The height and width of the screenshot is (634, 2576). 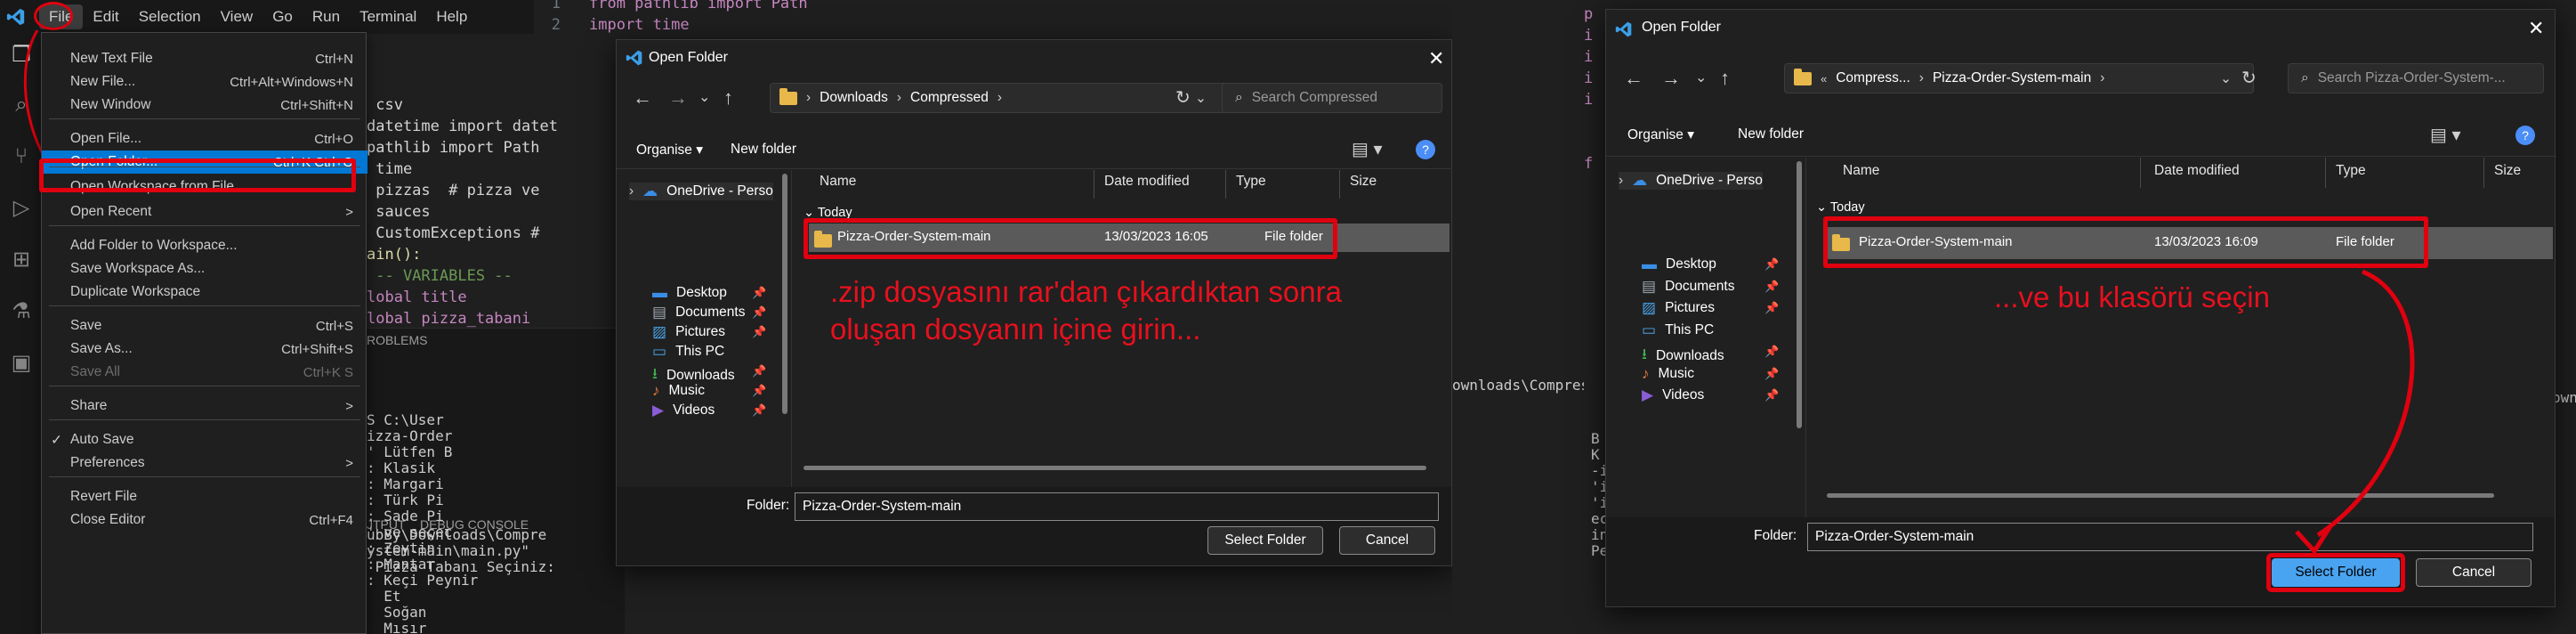 I want to click on menu-item-share: Share >, so click(x=204, y=406).